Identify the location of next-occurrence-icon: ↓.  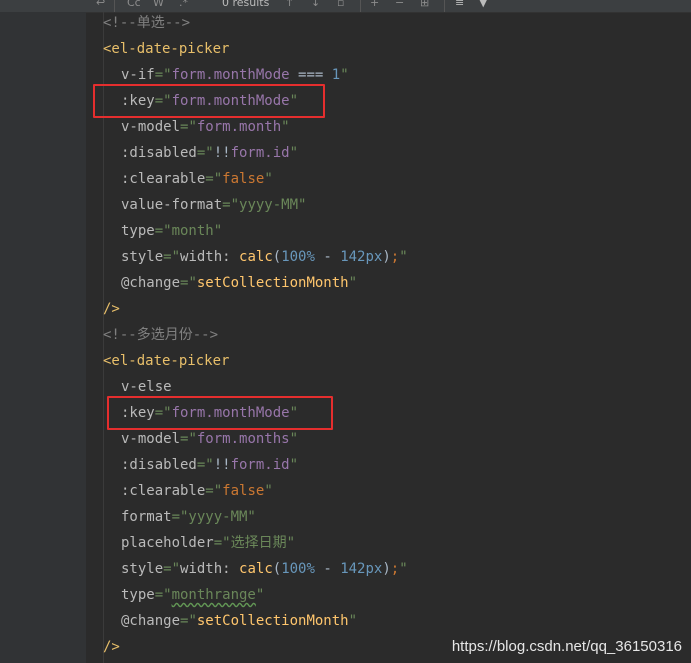
(315, 4).